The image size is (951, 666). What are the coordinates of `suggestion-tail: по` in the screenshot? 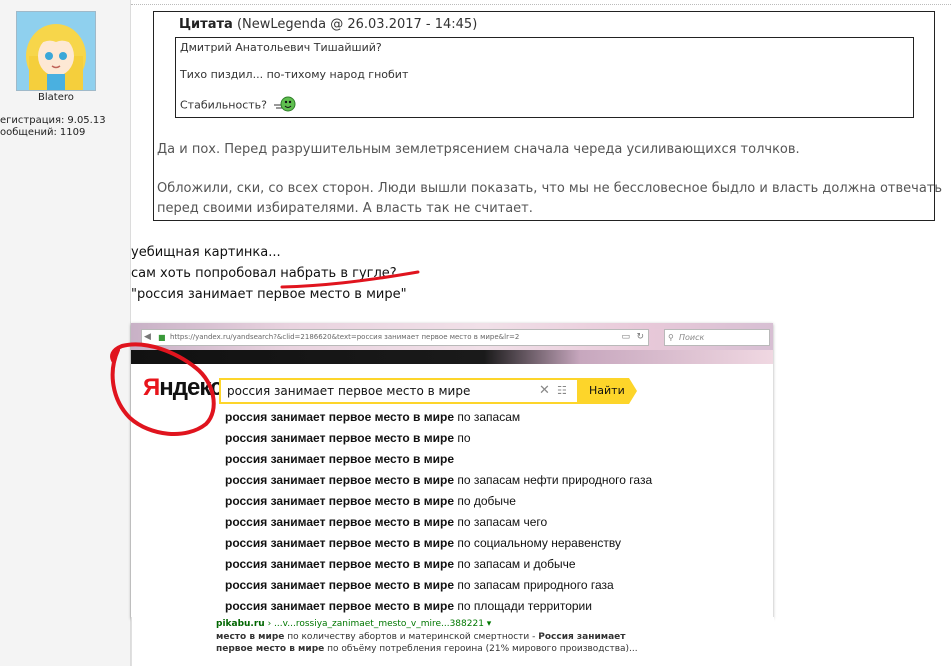 It's located at (462, 438).